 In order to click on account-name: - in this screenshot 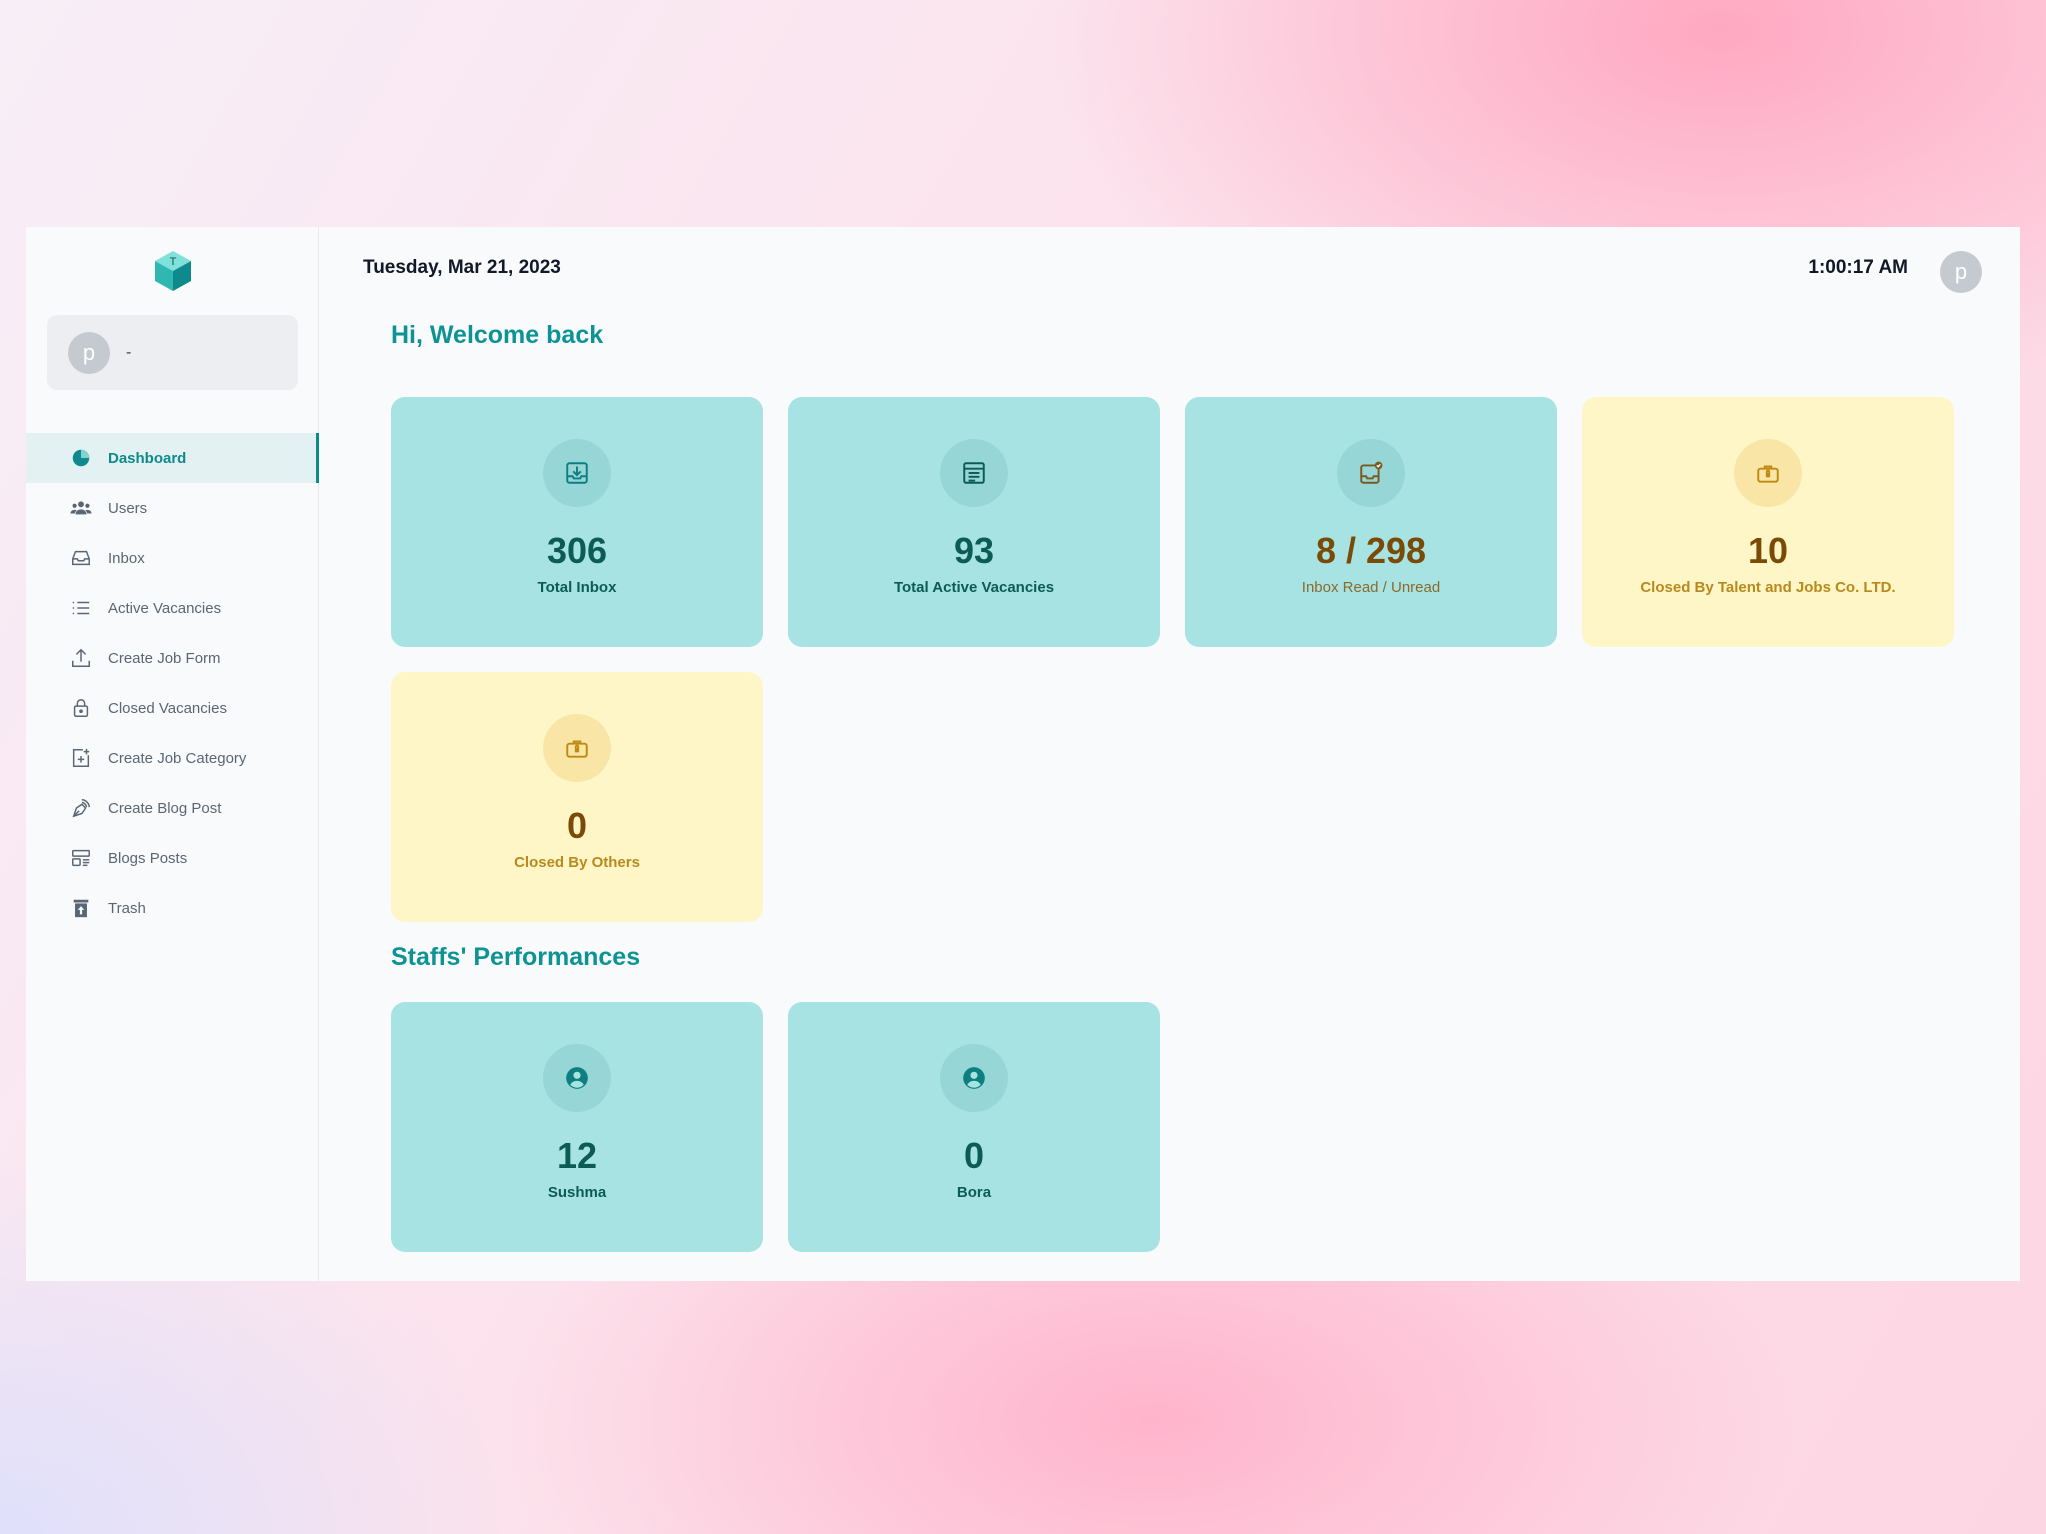, I will do `click(129, 352)`.